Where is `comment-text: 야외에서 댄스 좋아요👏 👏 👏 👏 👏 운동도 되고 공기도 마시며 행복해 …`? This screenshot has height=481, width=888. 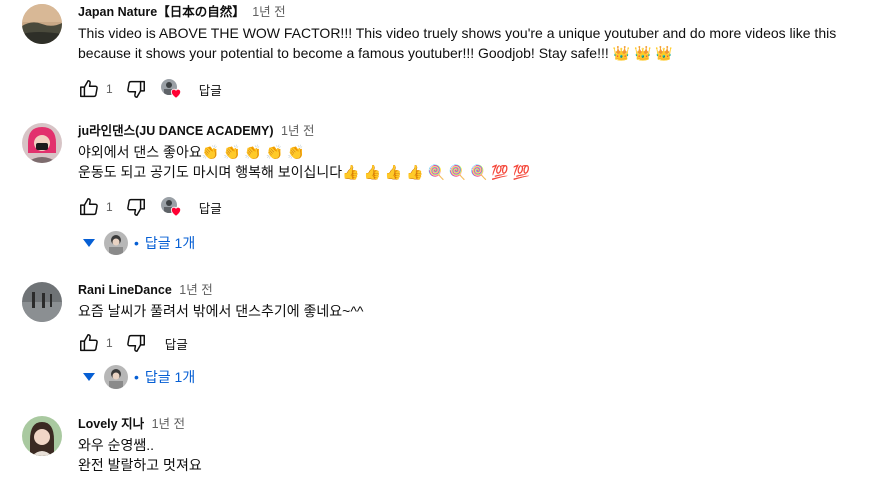 comment-text: 야외에서 댄스 좋아요👏 👏 👏 👏 👏 운동도 되고 공기도 마시며 행복해 … is located at coordinates (463, 162).